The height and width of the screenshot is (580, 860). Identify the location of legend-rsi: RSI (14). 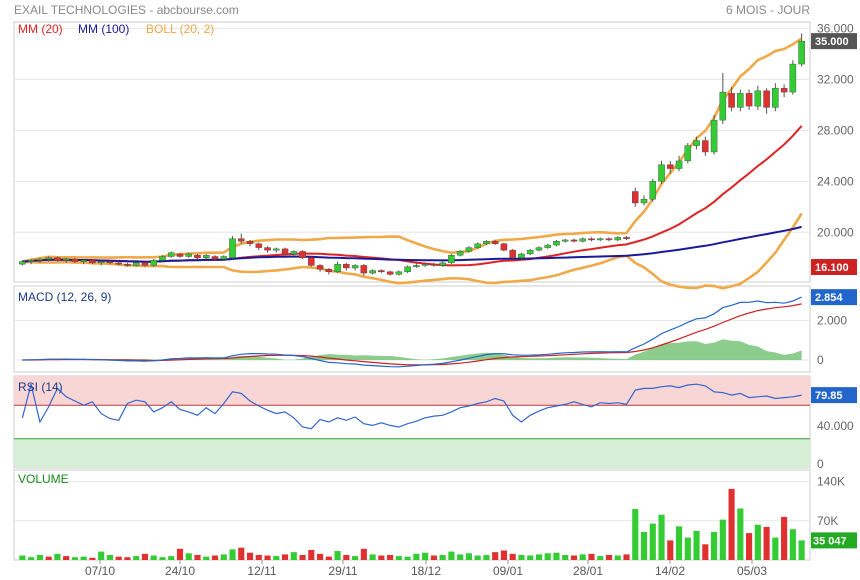
(40, 387).